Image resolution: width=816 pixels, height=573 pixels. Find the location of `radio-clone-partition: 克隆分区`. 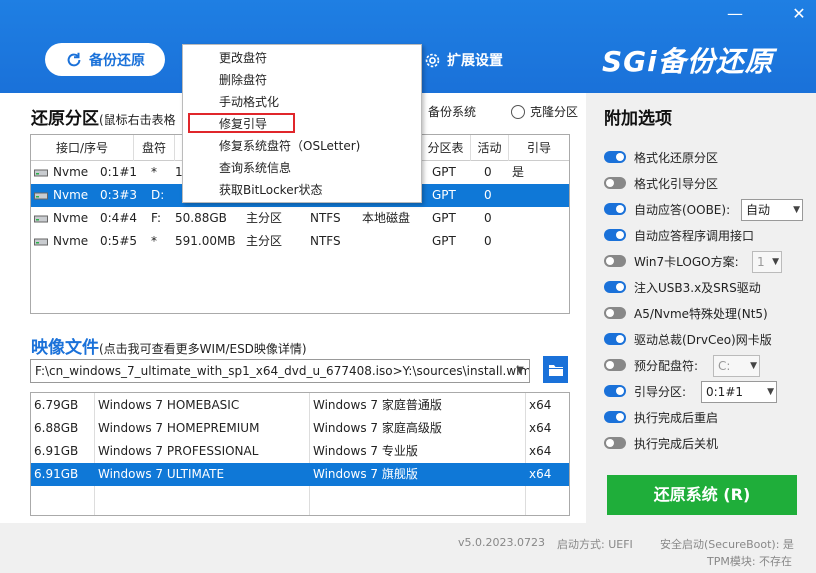

radio-clone-partition: 克隆分区 is located at coordinates (544, 111).